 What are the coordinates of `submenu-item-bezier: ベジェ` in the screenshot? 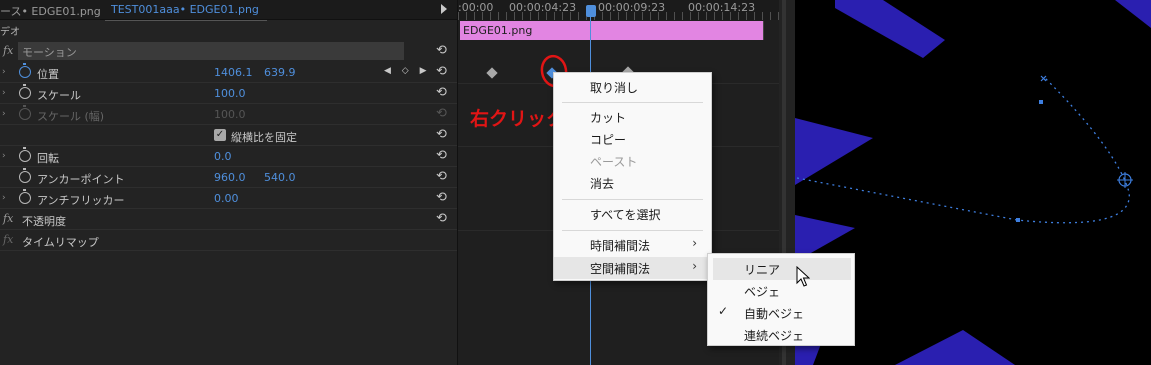 It's located at (781, 291).